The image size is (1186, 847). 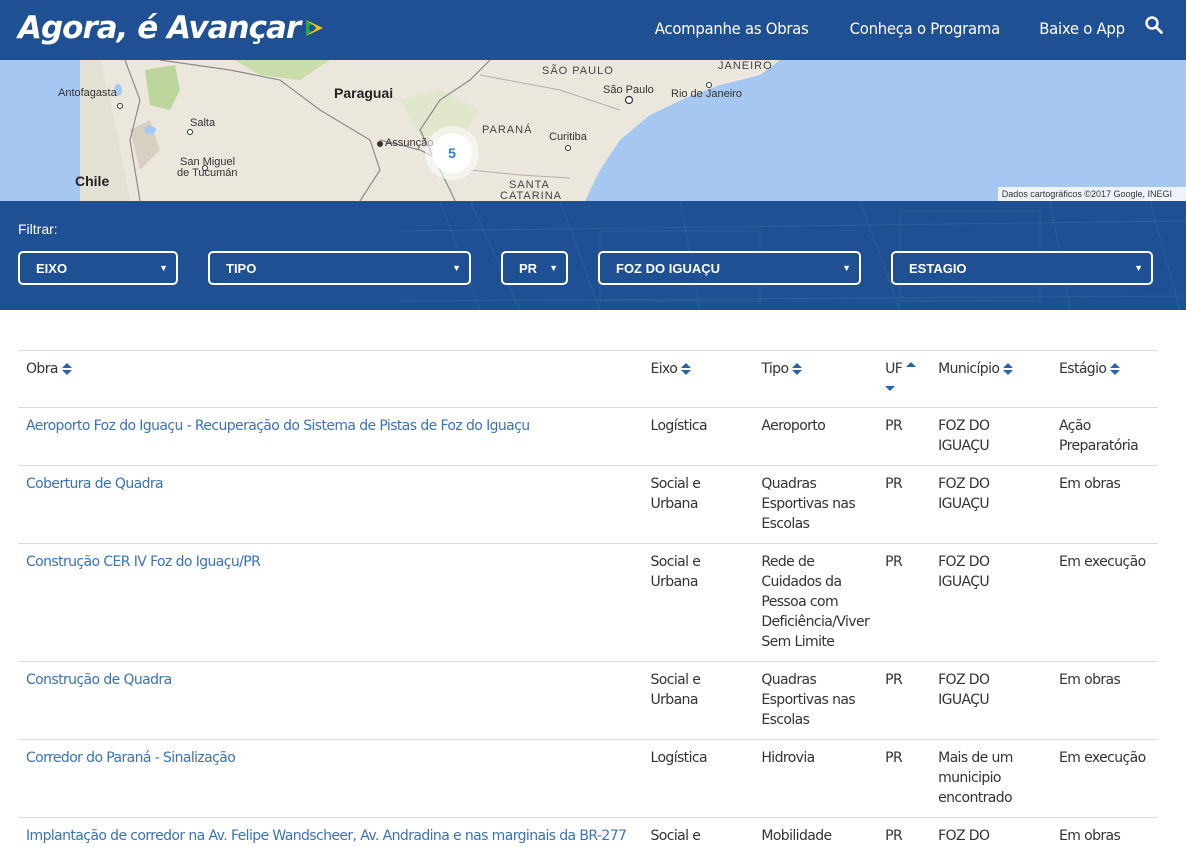 I want to click on header-label: Município, so click(x=969, y=369).